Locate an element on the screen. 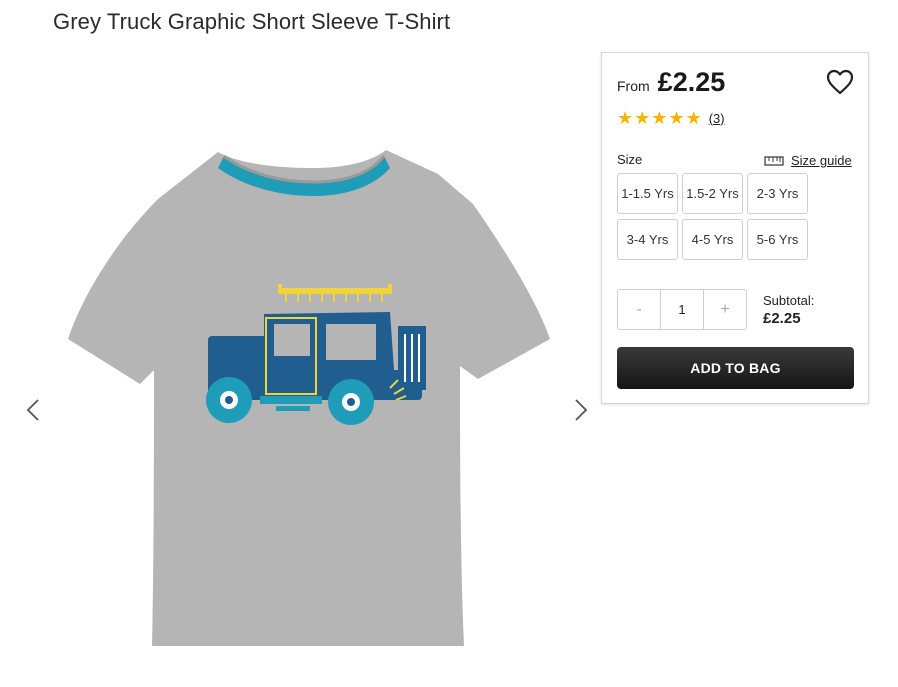 The width and height of the screenshot is (898, 687). chevron-left-icon is located at coordinates (32, 410).